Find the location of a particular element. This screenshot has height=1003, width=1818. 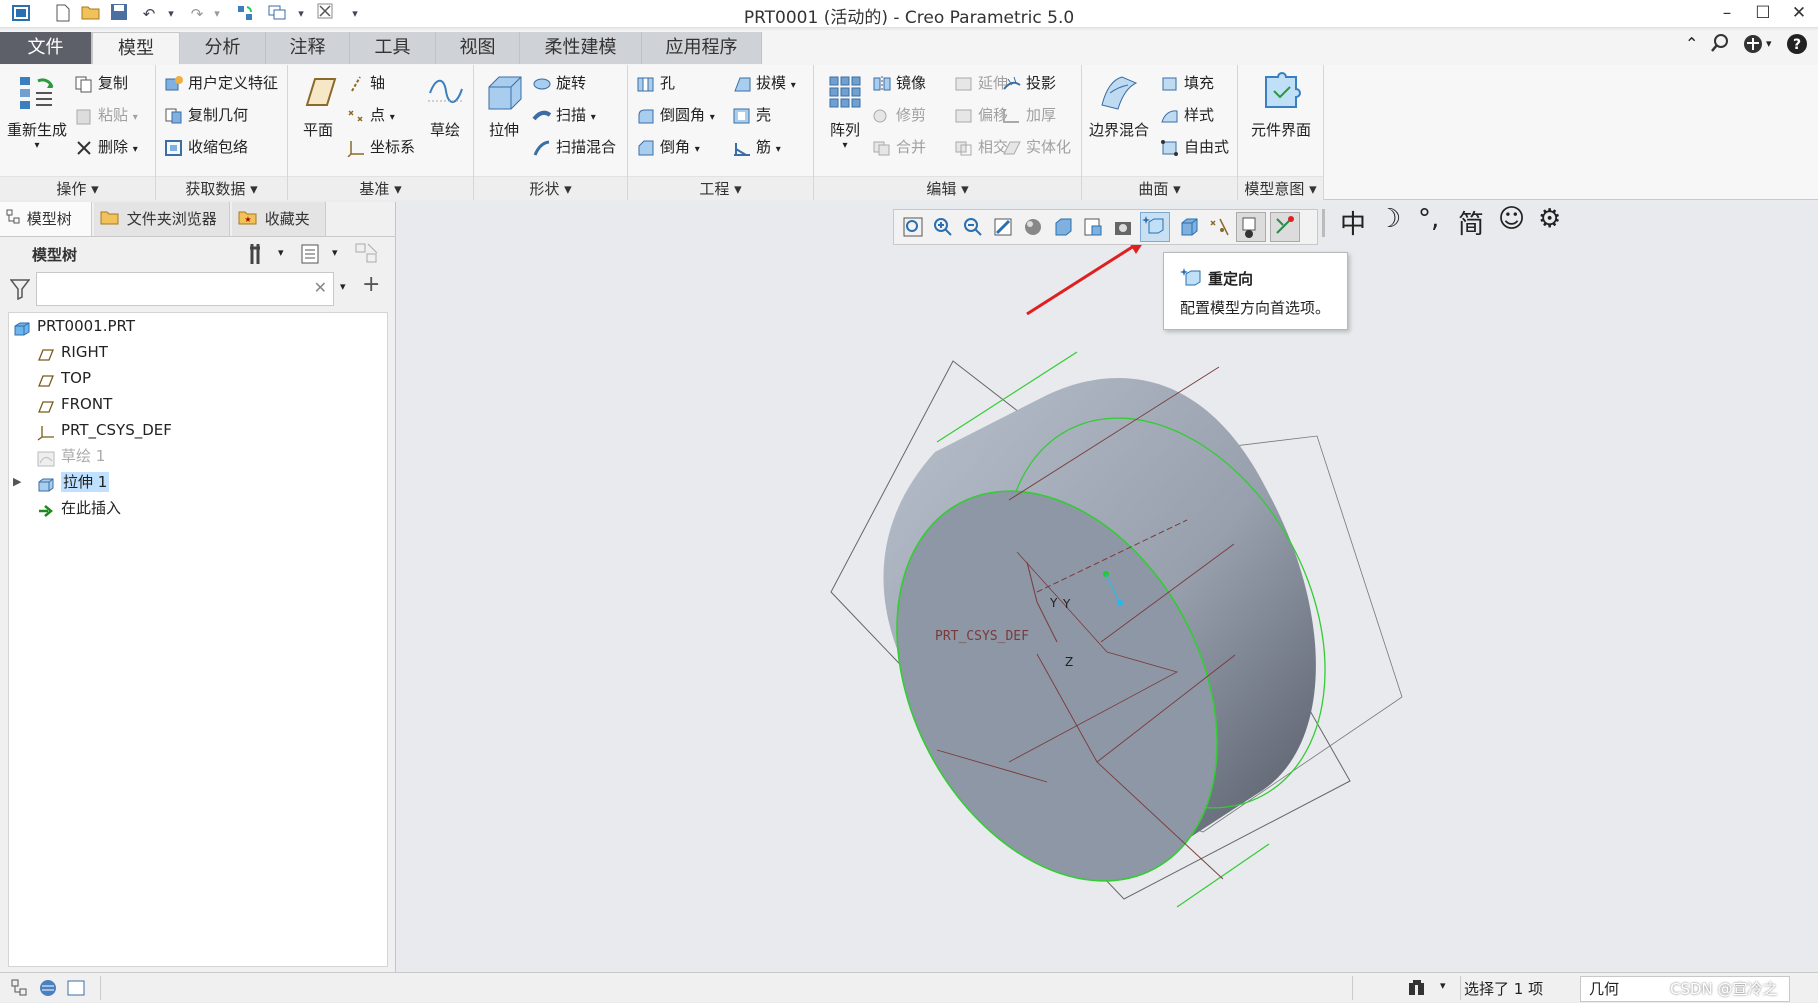

sweep-button: 扫描 ▾ is located at coordinates (564, 115).